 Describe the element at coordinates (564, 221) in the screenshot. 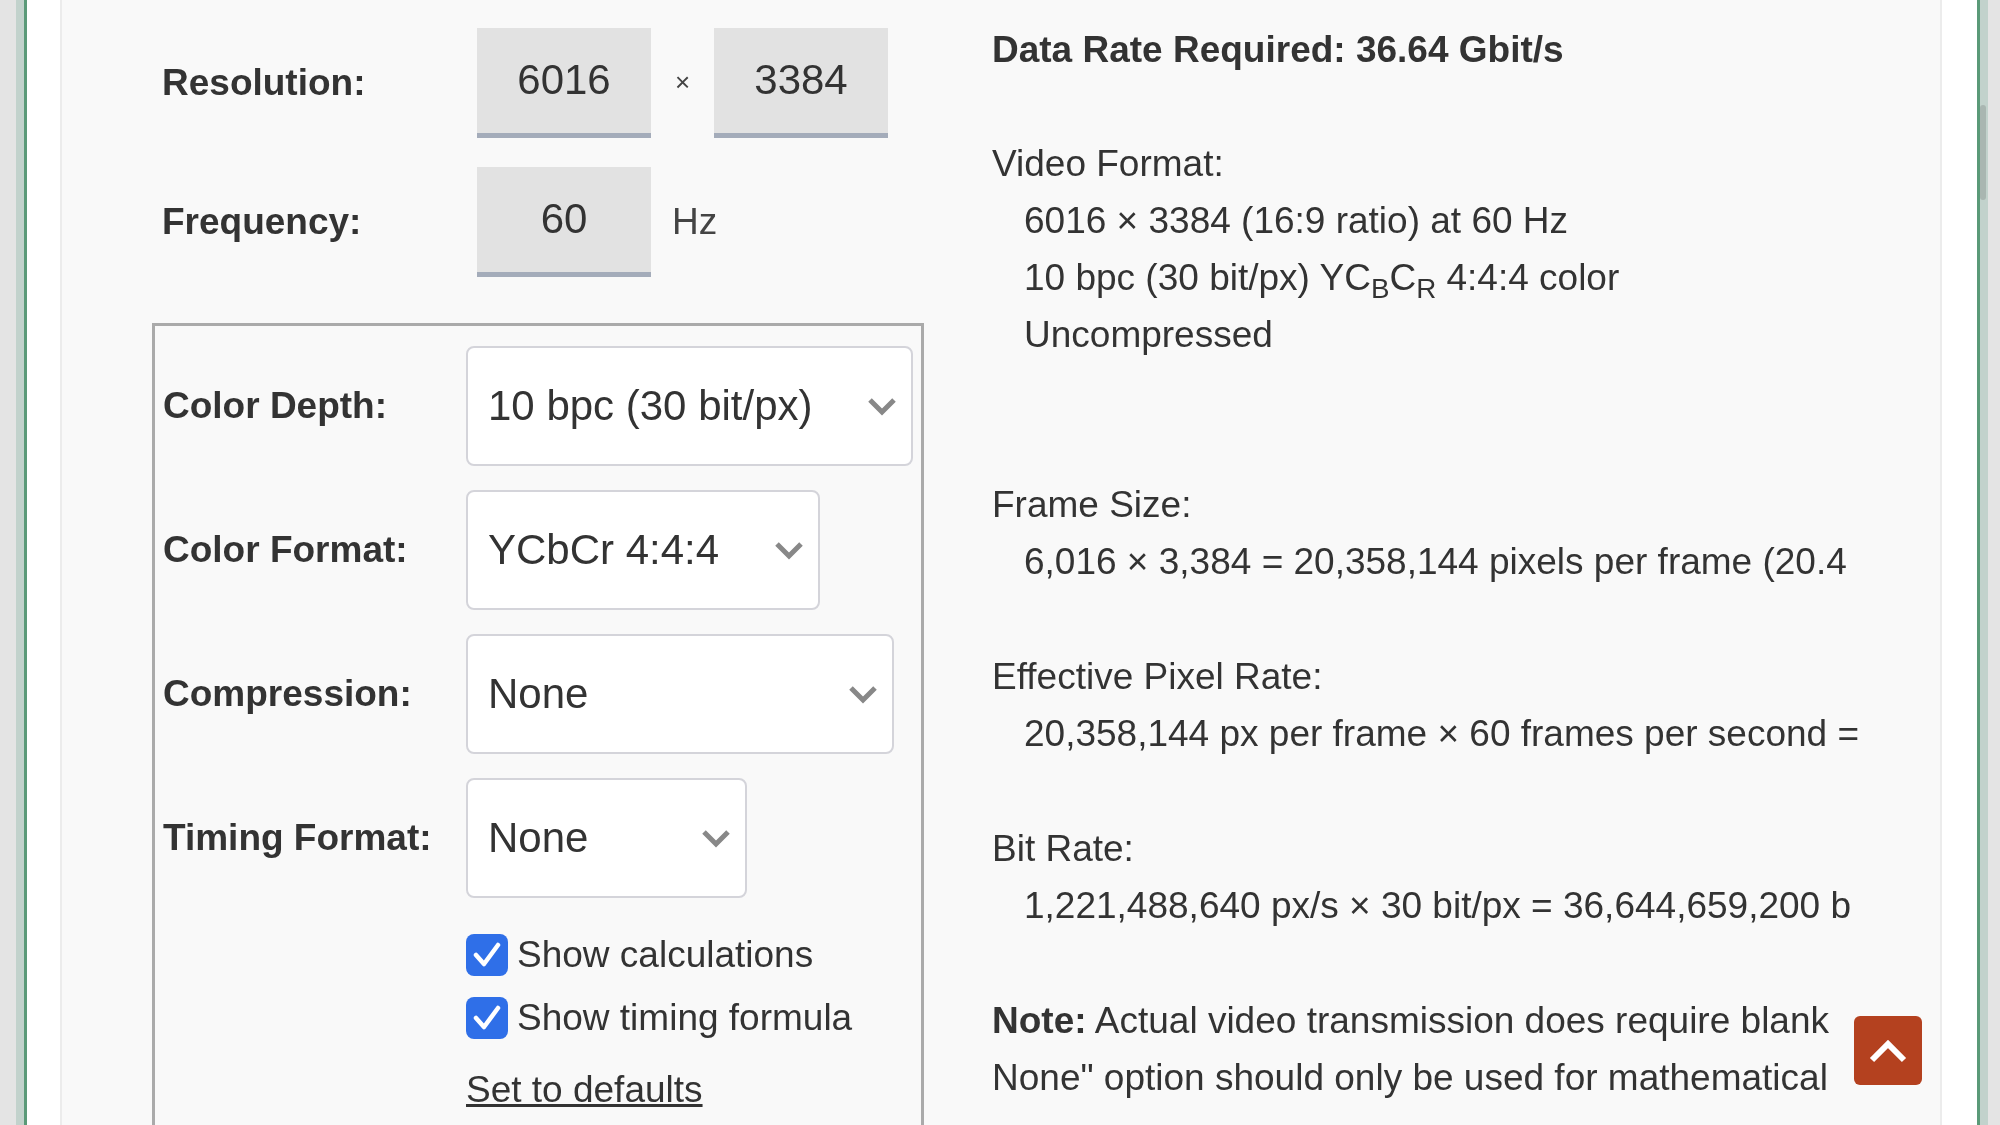

I see `frequency-input: 60` at that location.